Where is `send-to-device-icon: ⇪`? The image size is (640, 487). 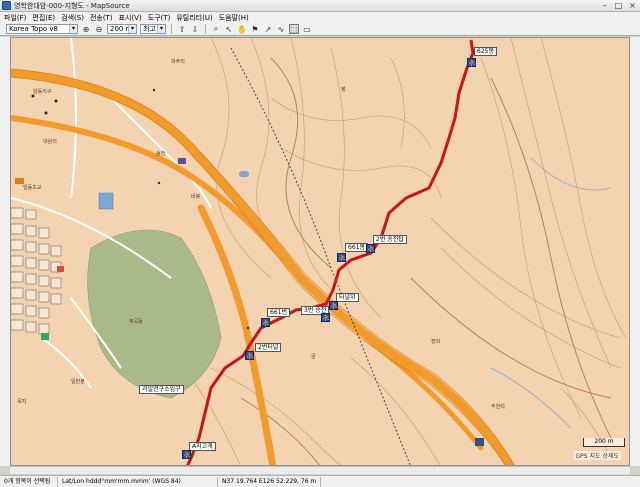 send-to-device-icon: ⇪ is located at coordinates (182, 29).